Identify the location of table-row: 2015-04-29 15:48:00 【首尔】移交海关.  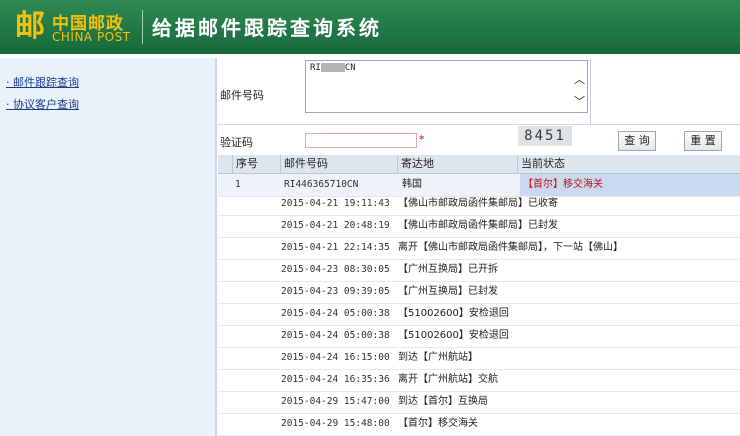
(479, 424).